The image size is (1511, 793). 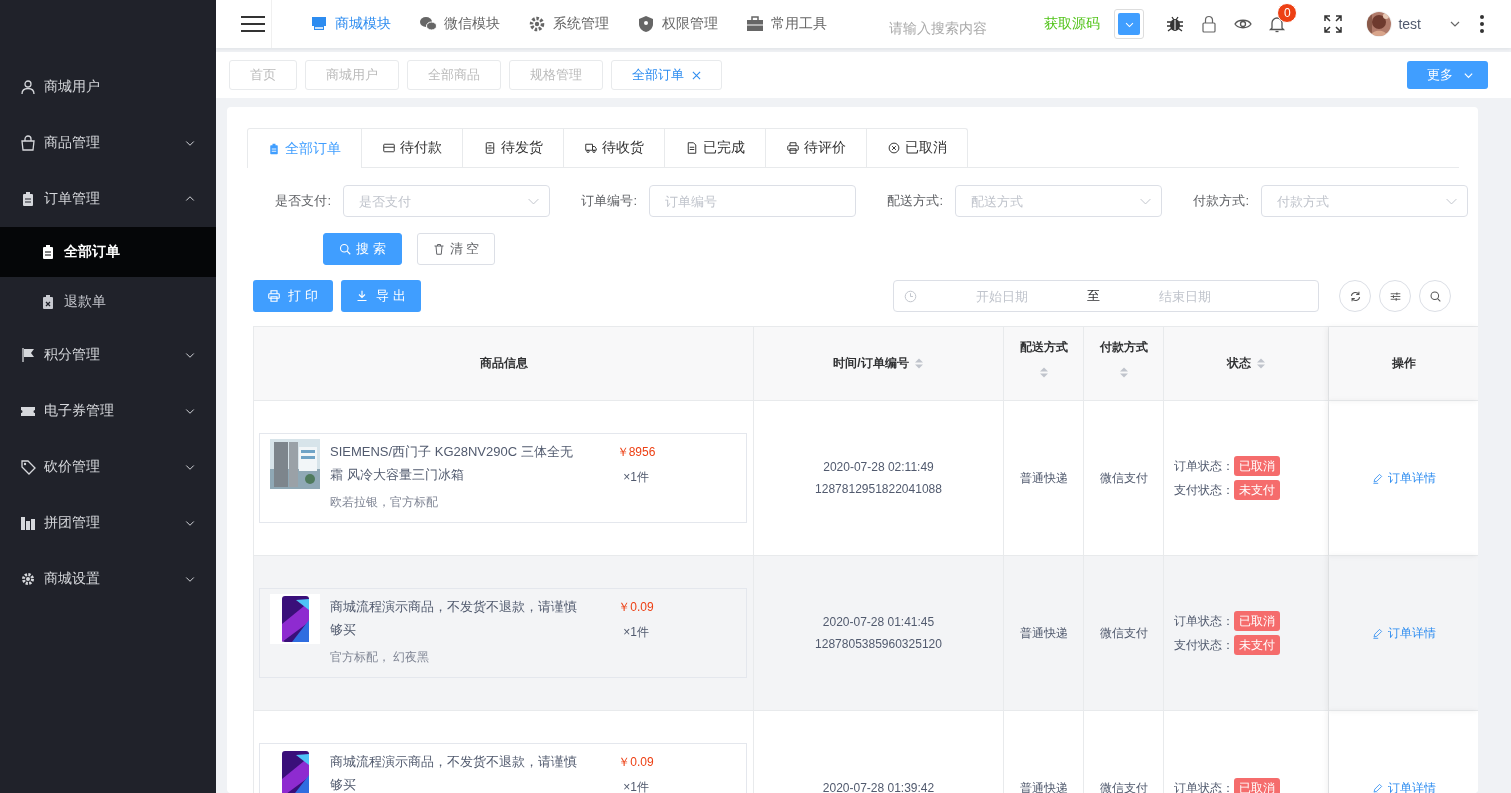 What do you see at coordinates (893, 148) in the screenshot?
I see `circle-cross-icon` at bounding box center [893, 148].